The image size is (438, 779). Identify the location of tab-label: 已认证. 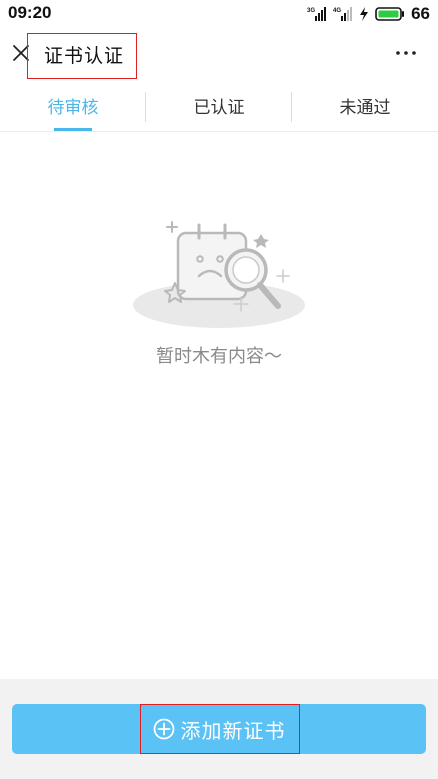
(219, 108).